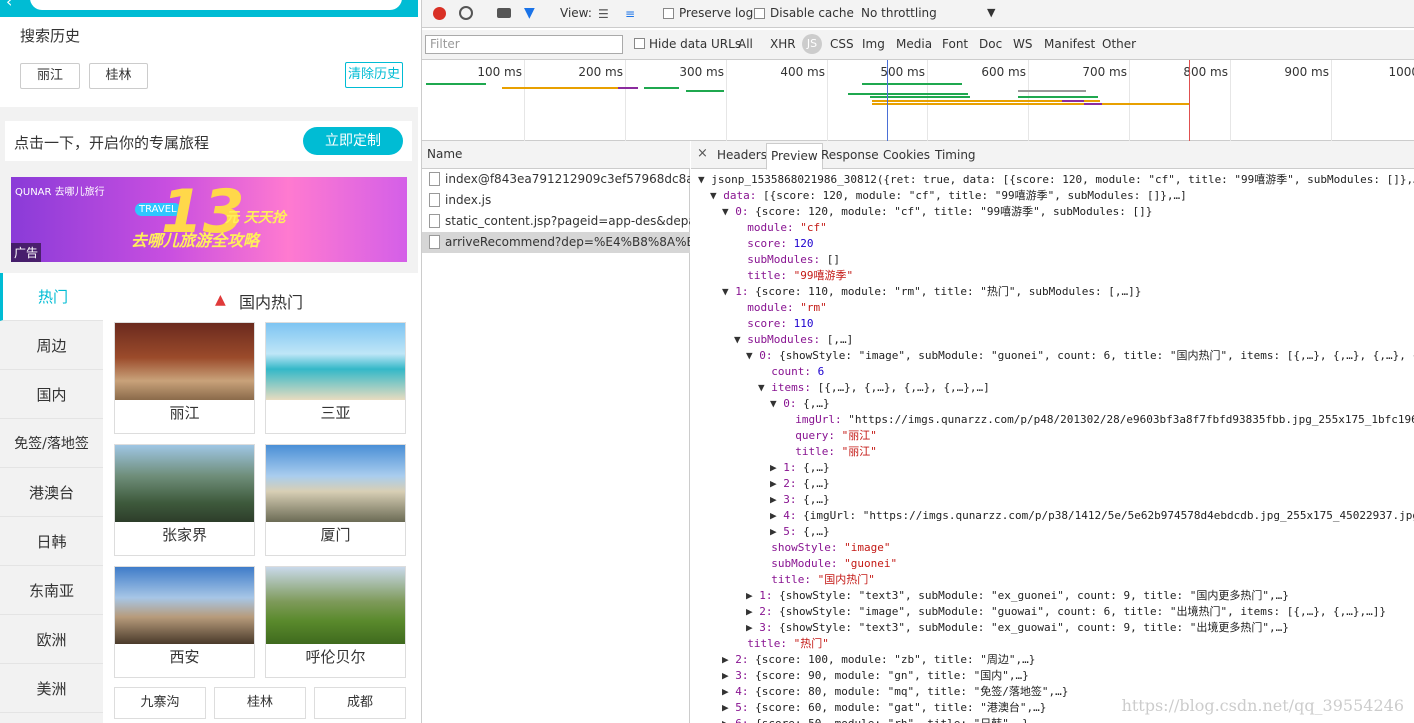 This screenshot has width=1414, height=723. Describe the element at coordinates (812, 44) in the screenshot. I see `type-filter-js: JS` at that location.